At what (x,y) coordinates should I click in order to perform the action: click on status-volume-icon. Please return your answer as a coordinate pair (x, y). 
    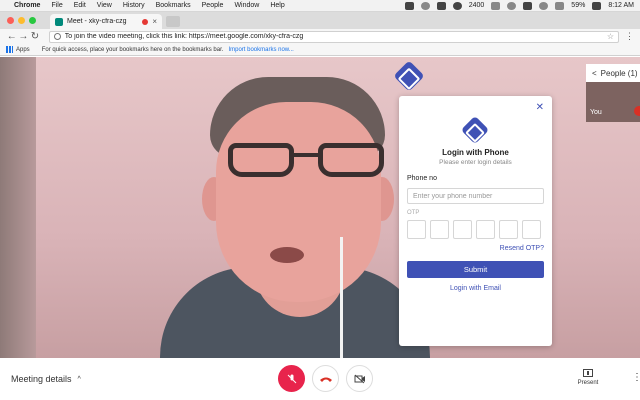
    Looking at the image, I should click on (560, 5).